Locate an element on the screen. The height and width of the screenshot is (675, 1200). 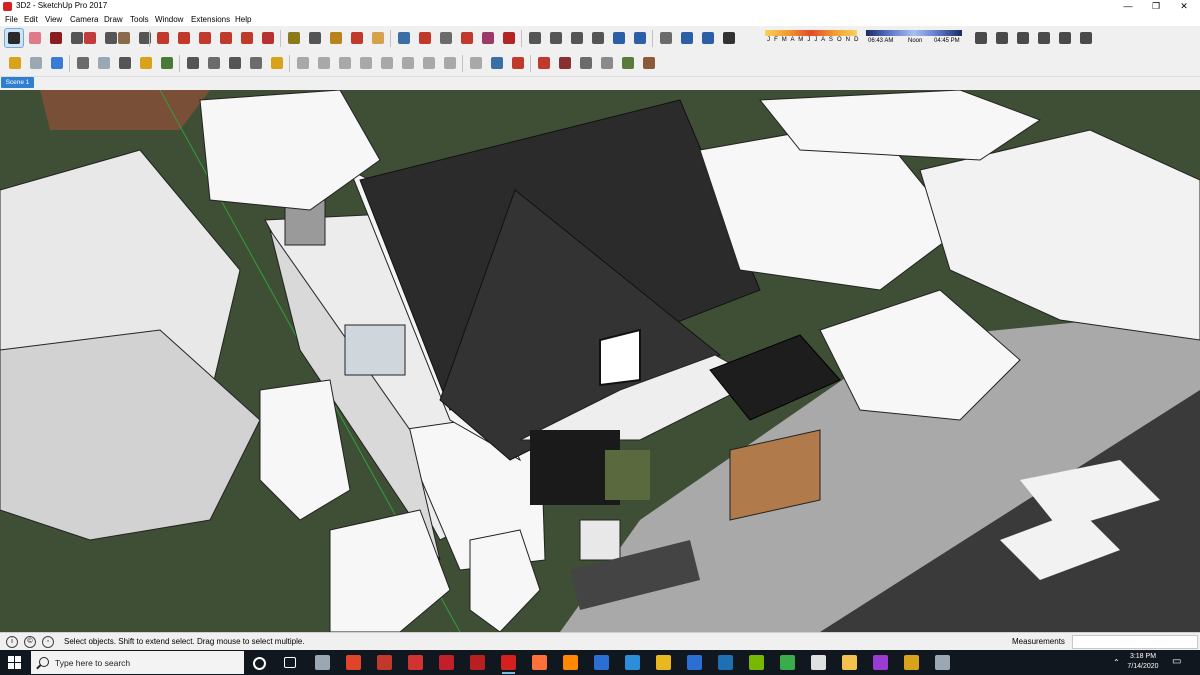
text-tool-button is located at coordinates (315, 38).